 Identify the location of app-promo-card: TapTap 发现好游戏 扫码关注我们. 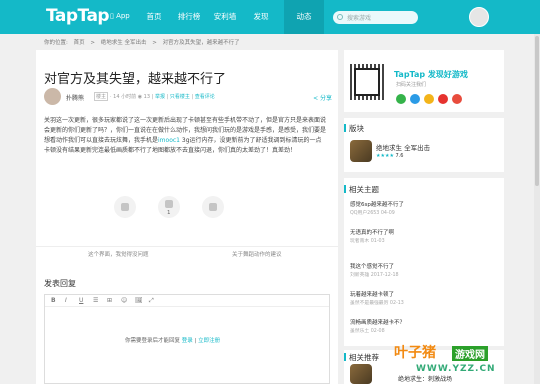
(424, 81).